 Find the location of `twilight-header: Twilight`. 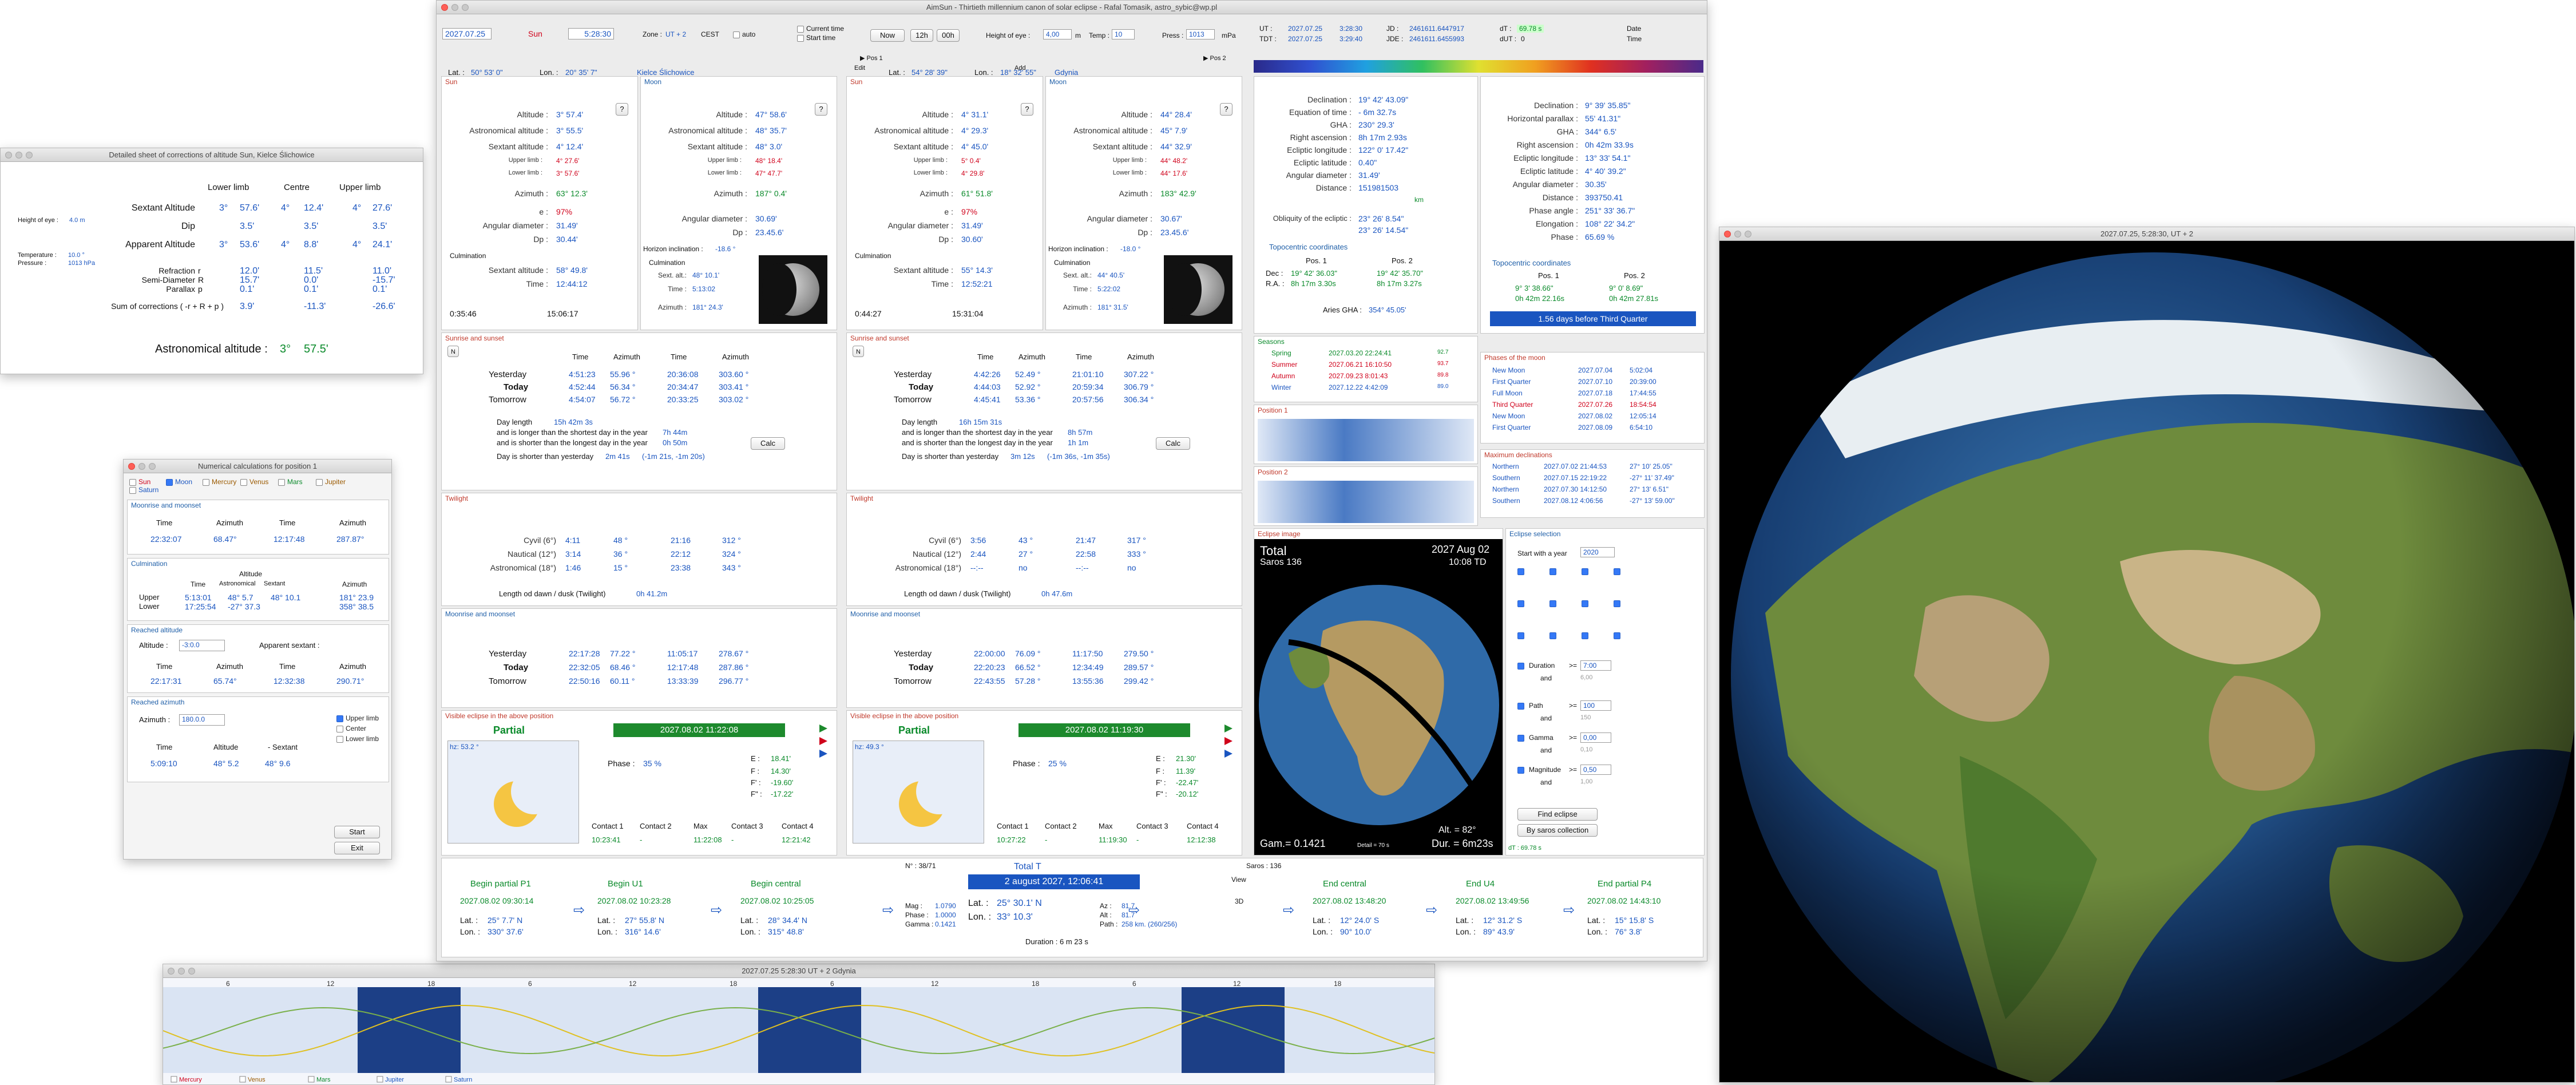

twilight-header: Twilight is located at coordinates (457, 498).